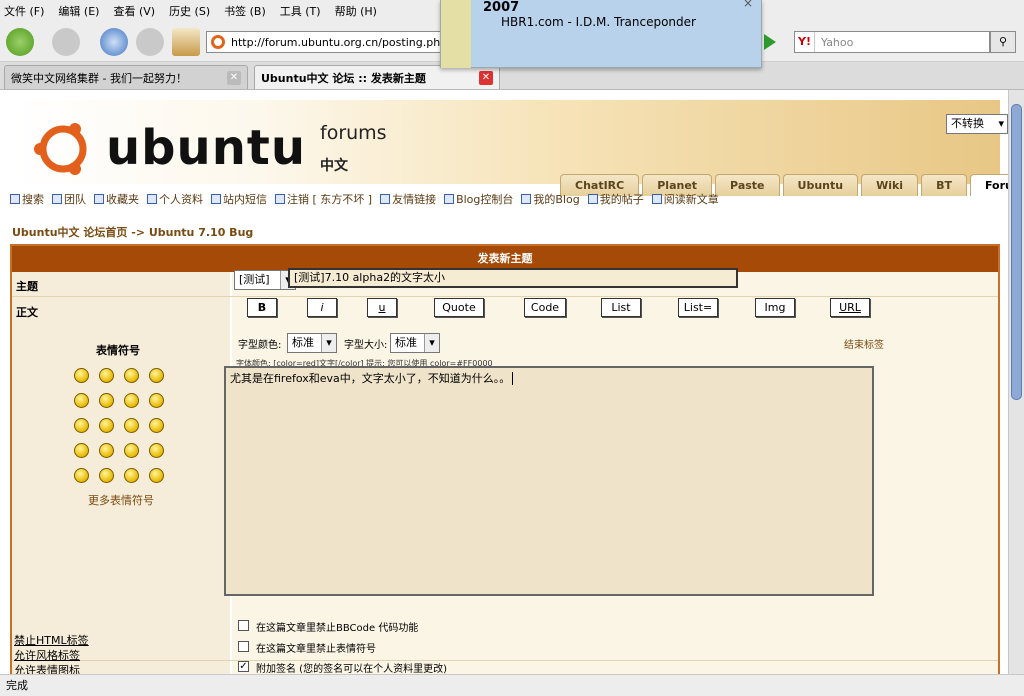 Image resolution: width=1024 pixels, height=696 pixels. Describe the element at coordinates (75, 199) in the screenshot. I see `link-team: 团队` at that location.